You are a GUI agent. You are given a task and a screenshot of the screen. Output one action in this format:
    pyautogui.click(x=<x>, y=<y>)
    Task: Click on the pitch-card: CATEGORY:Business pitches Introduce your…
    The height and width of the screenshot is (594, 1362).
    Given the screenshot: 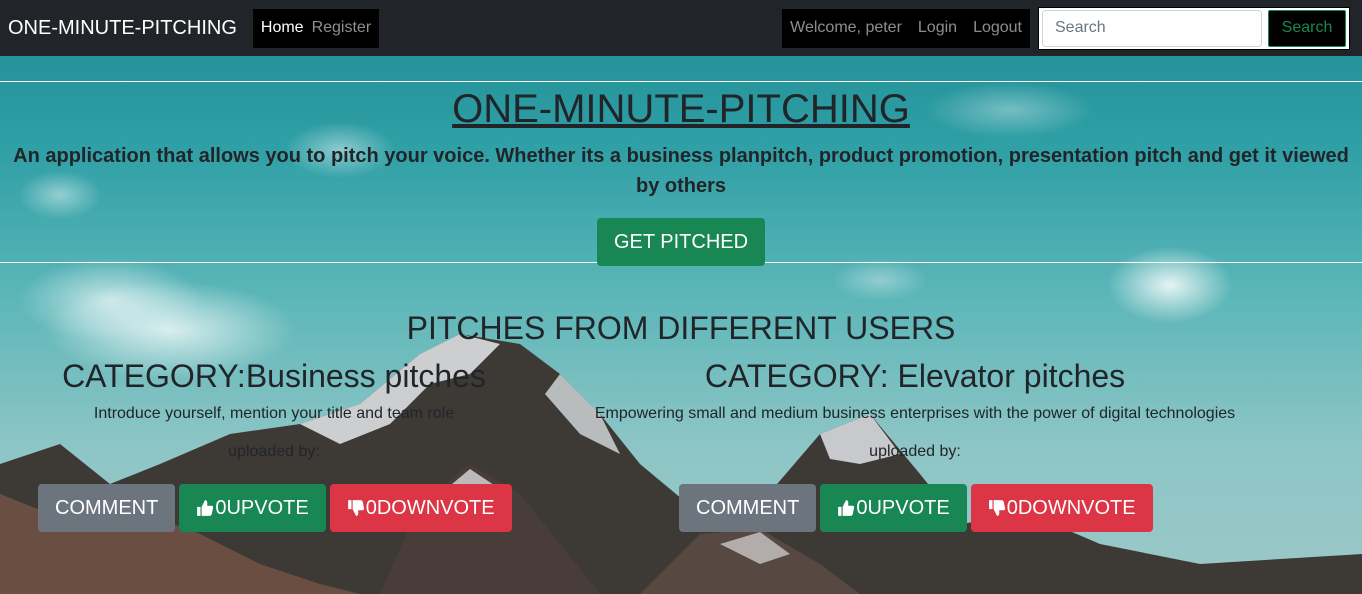 What is the action you would take?
    pyautogui.click(x=274, y=408)
    